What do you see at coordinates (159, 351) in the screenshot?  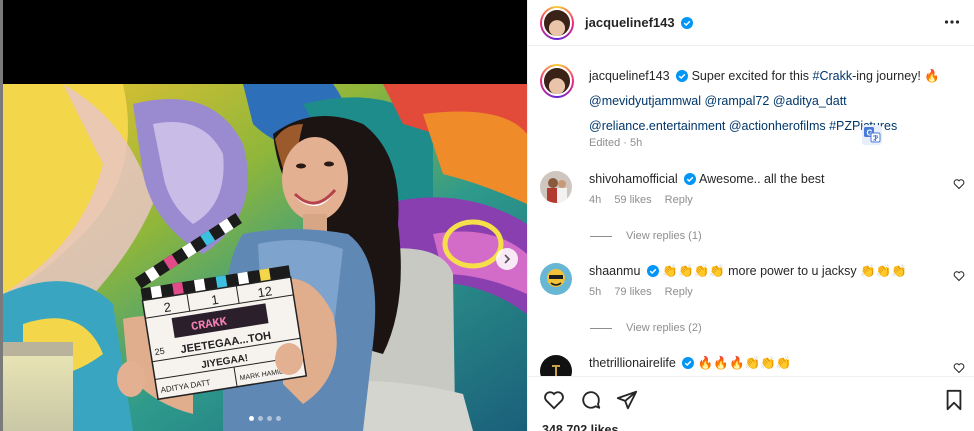 I see `clapper-scene: 25` at bounding box center [159, 351].